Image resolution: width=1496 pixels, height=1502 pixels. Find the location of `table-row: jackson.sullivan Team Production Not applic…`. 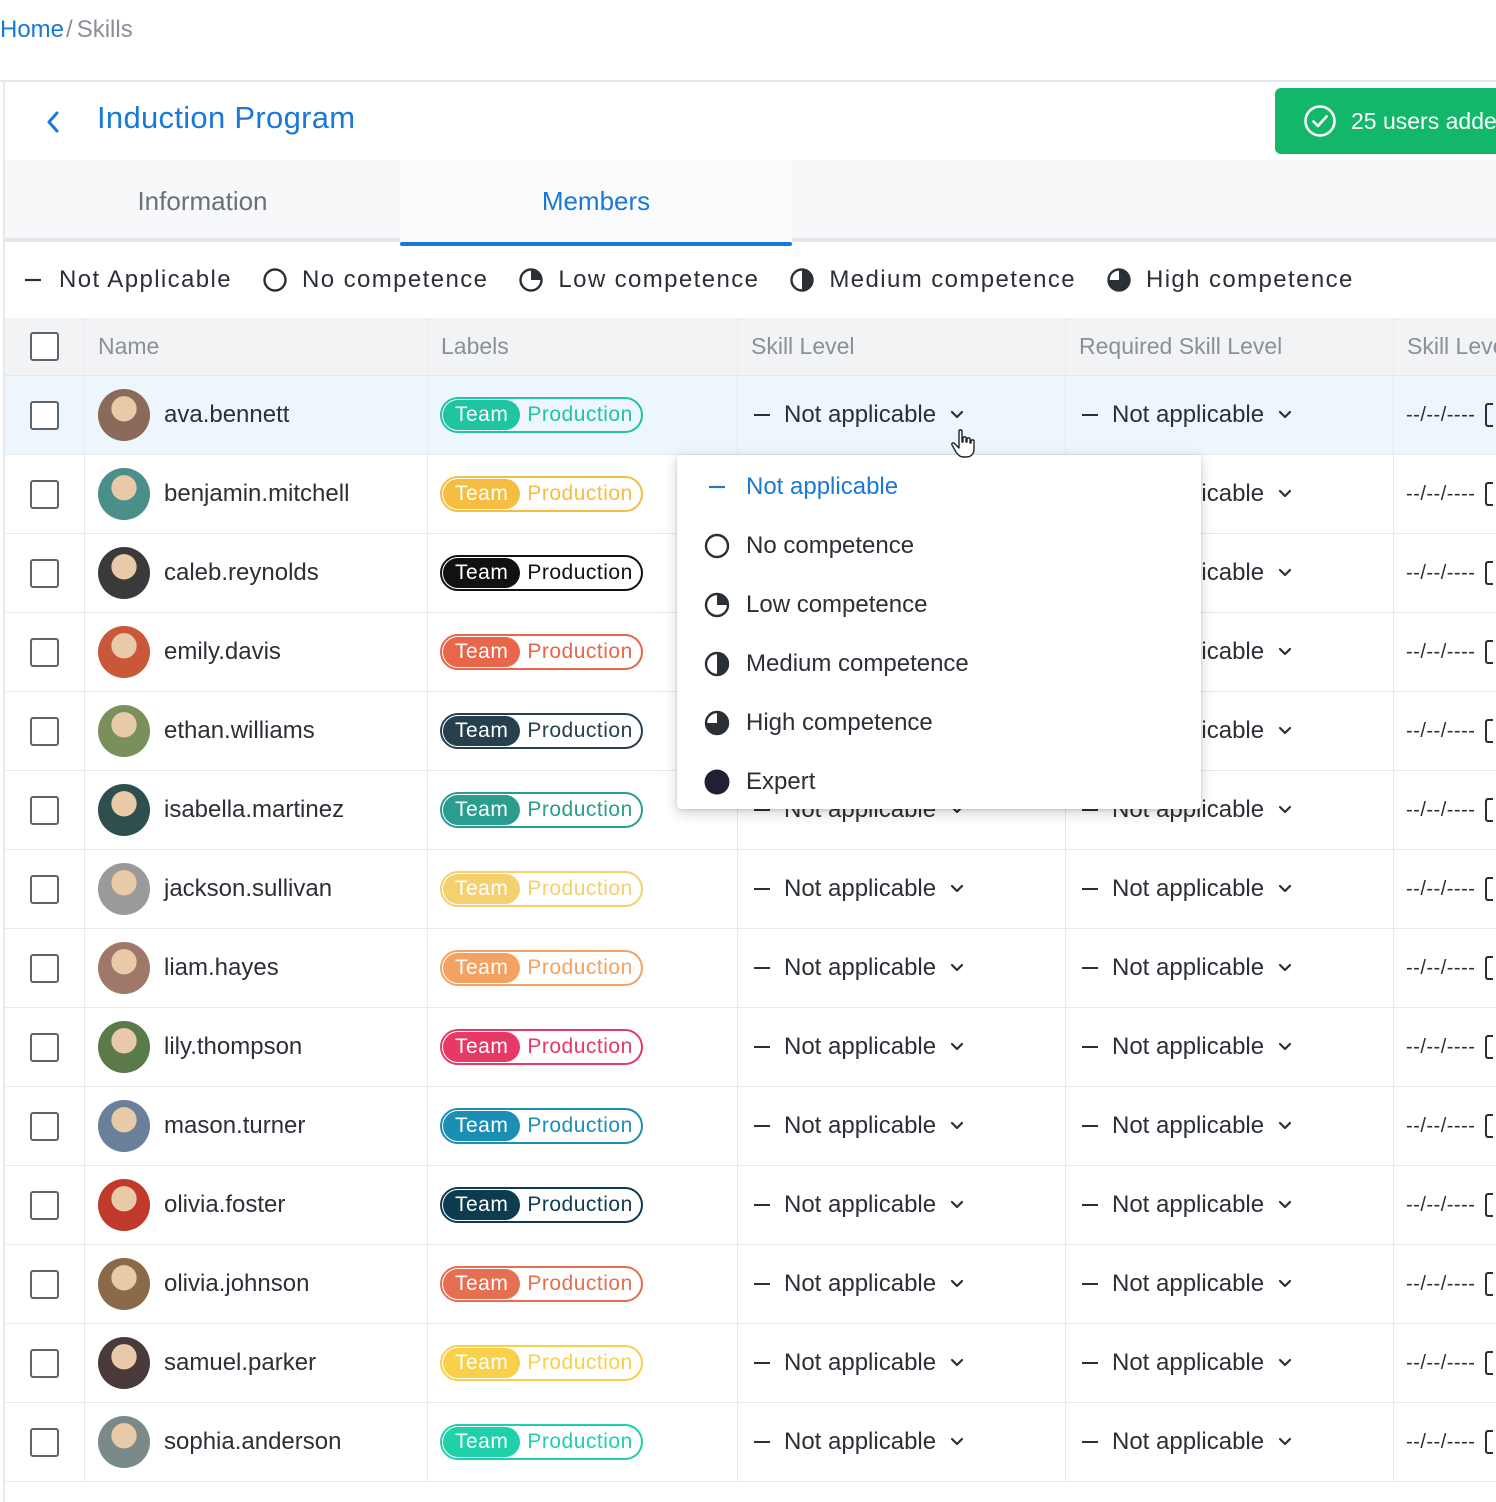

table-row: jackson.sullivan Team Production Not applic… is located at coordinates (750, 889).